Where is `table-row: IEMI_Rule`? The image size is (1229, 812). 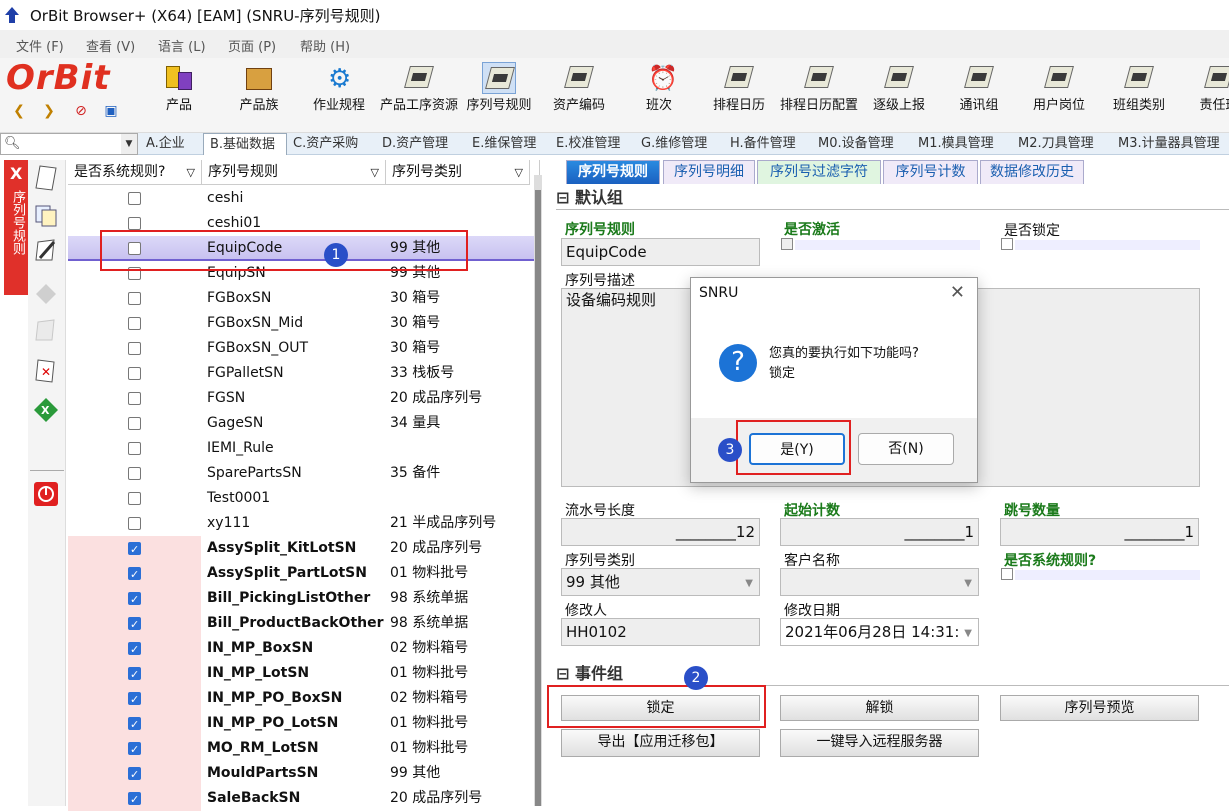
table-row: IEMI_Rule is located at coordinates (304, 448).